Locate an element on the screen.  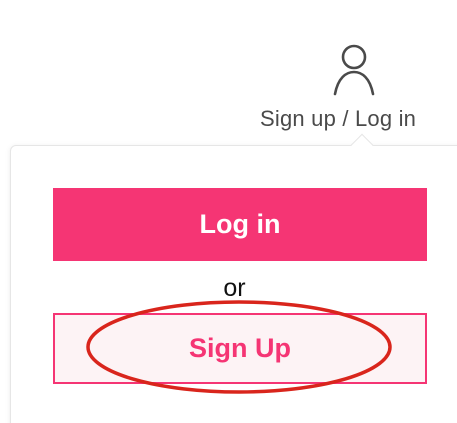
dropdown-caret is located at coordinates (362, 145).